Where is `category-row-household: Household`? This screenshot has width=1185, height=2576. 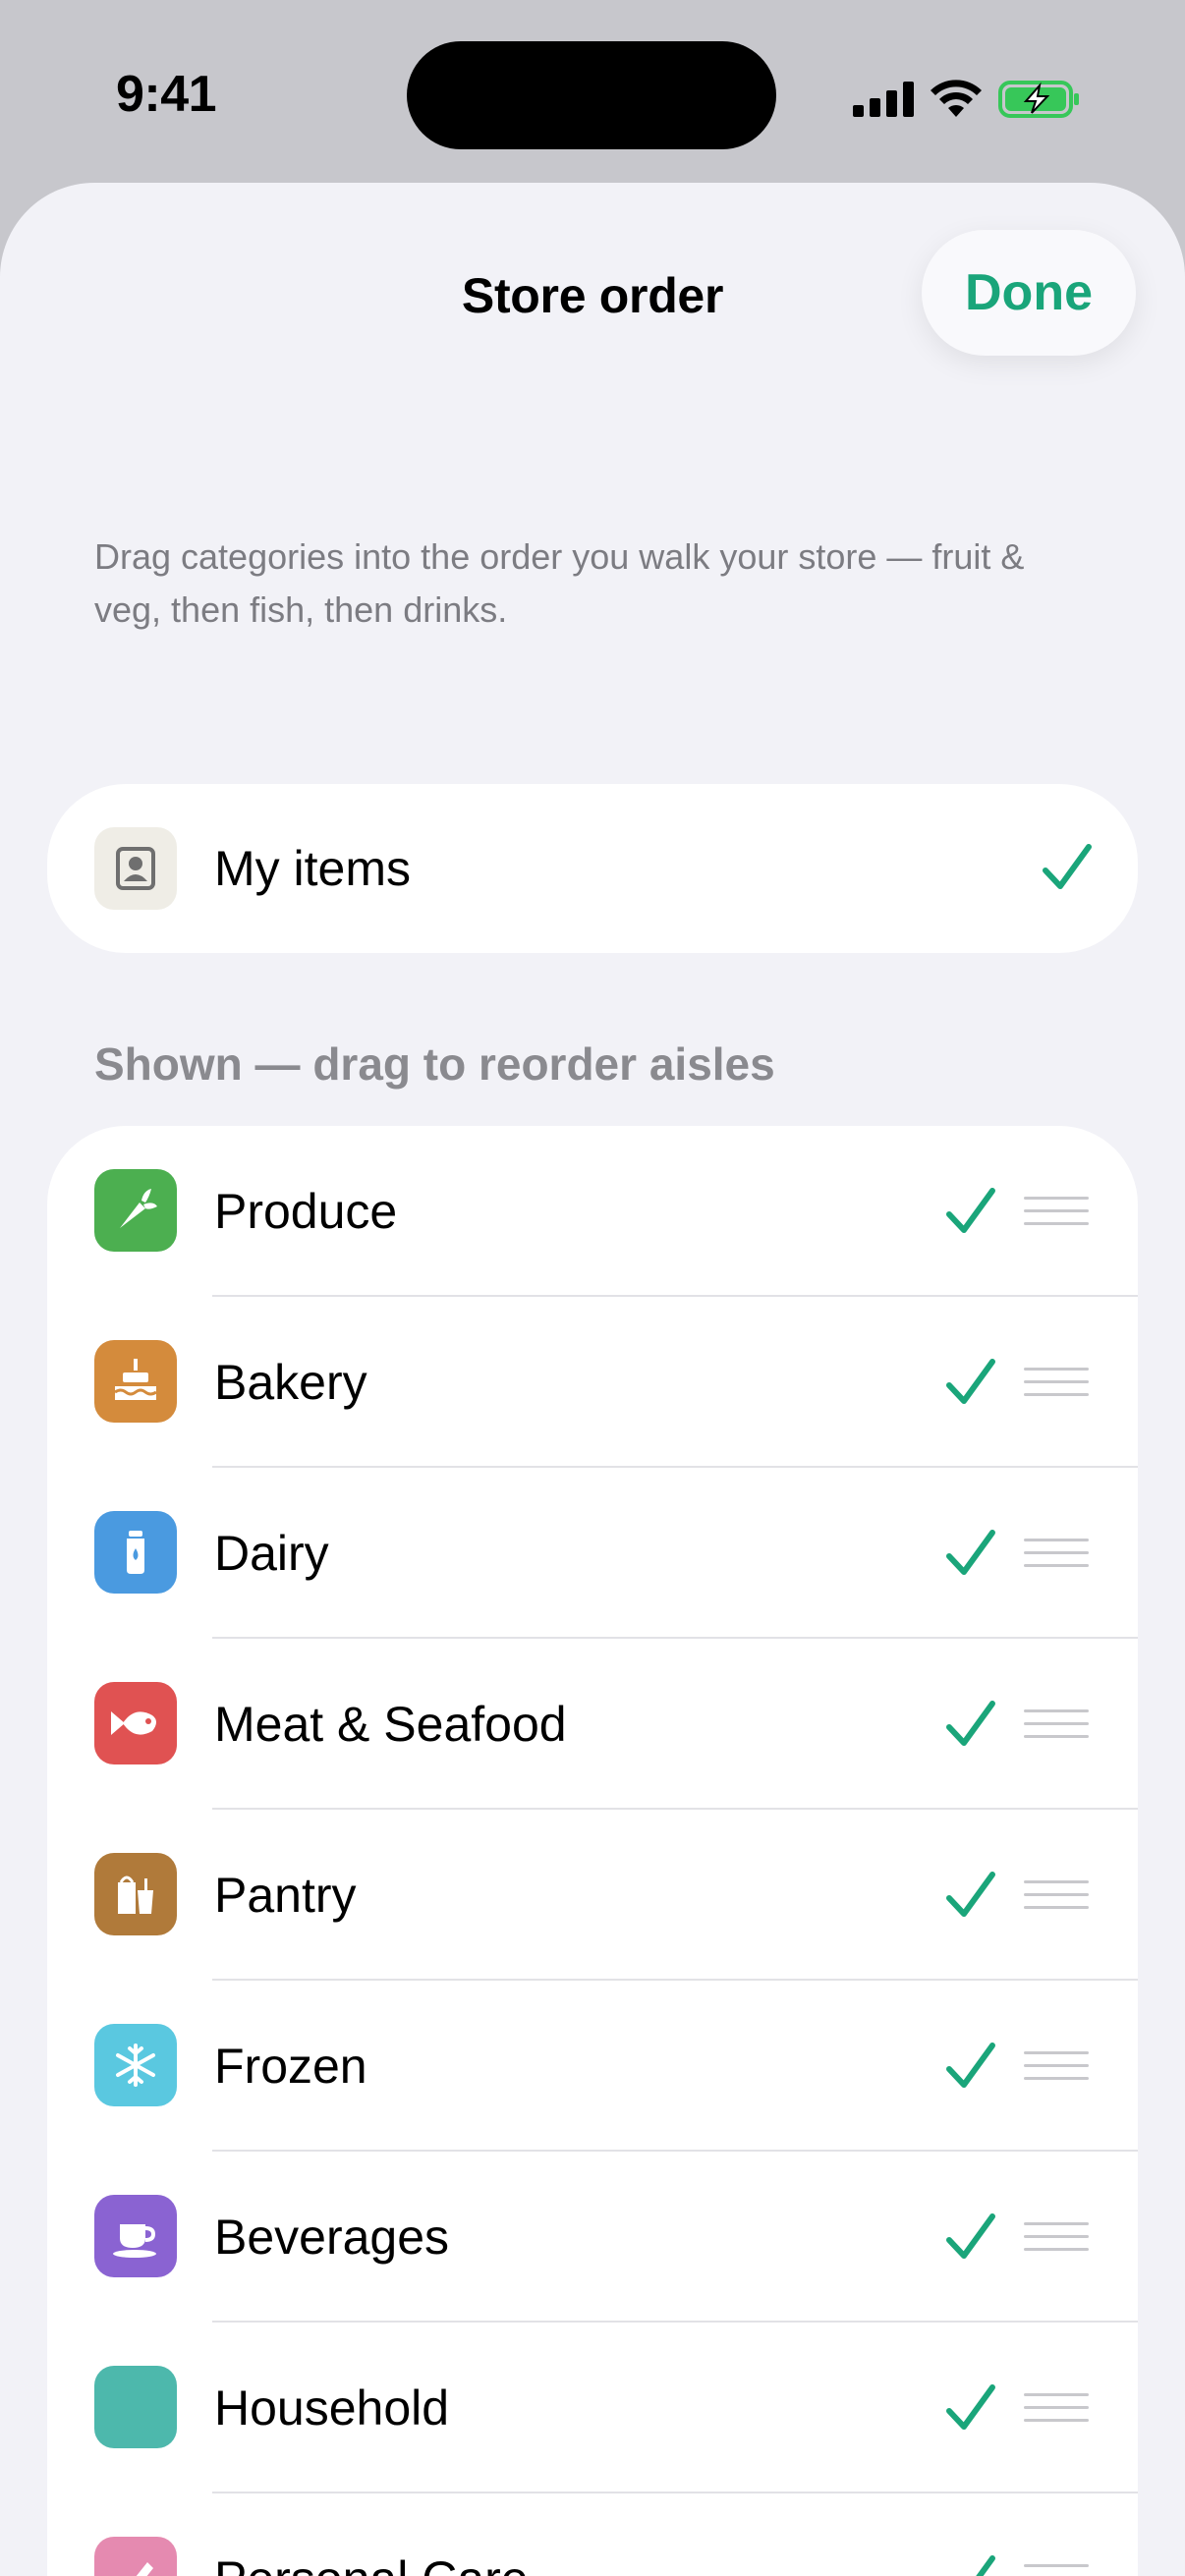
category-row-household: Household is located at coordinates (592, 2408).